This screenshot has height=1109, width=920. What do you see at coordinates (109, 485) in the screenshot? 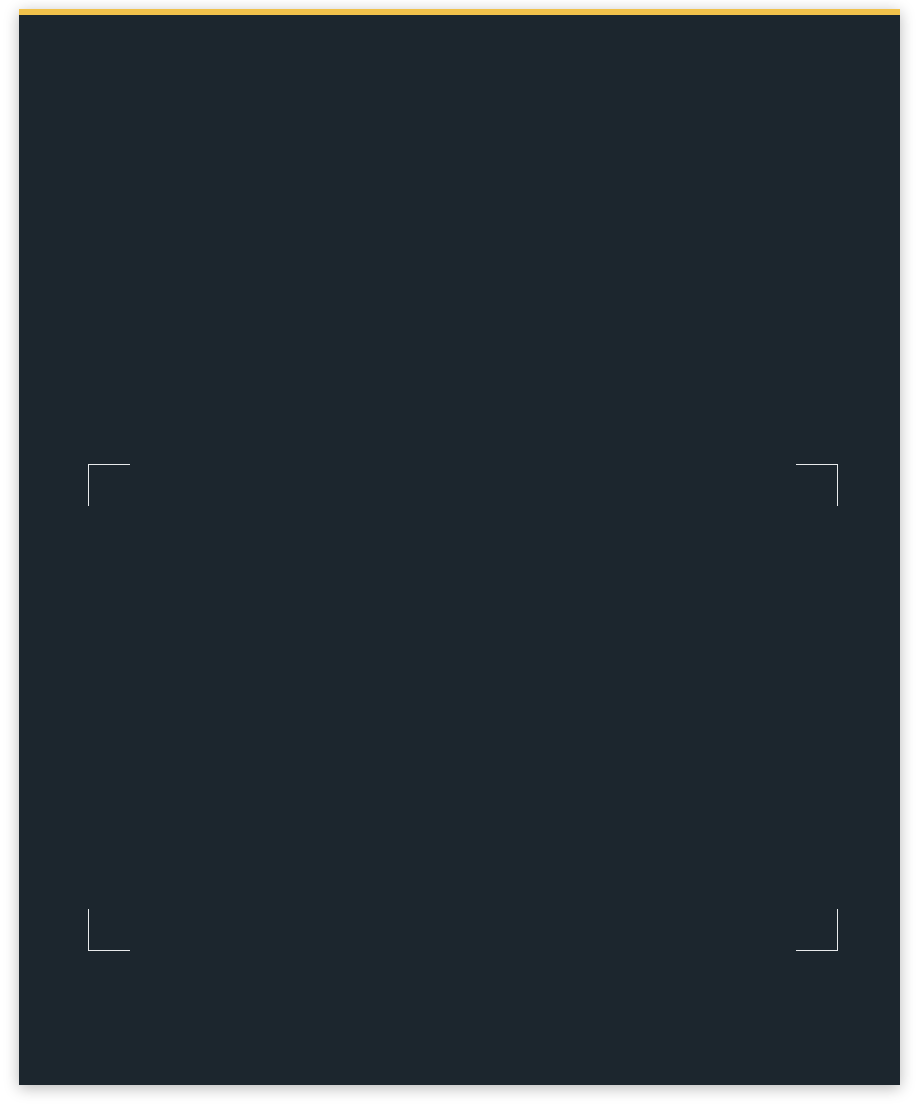
I see `corner-top-left-icon` at bounding box center [109, 485].